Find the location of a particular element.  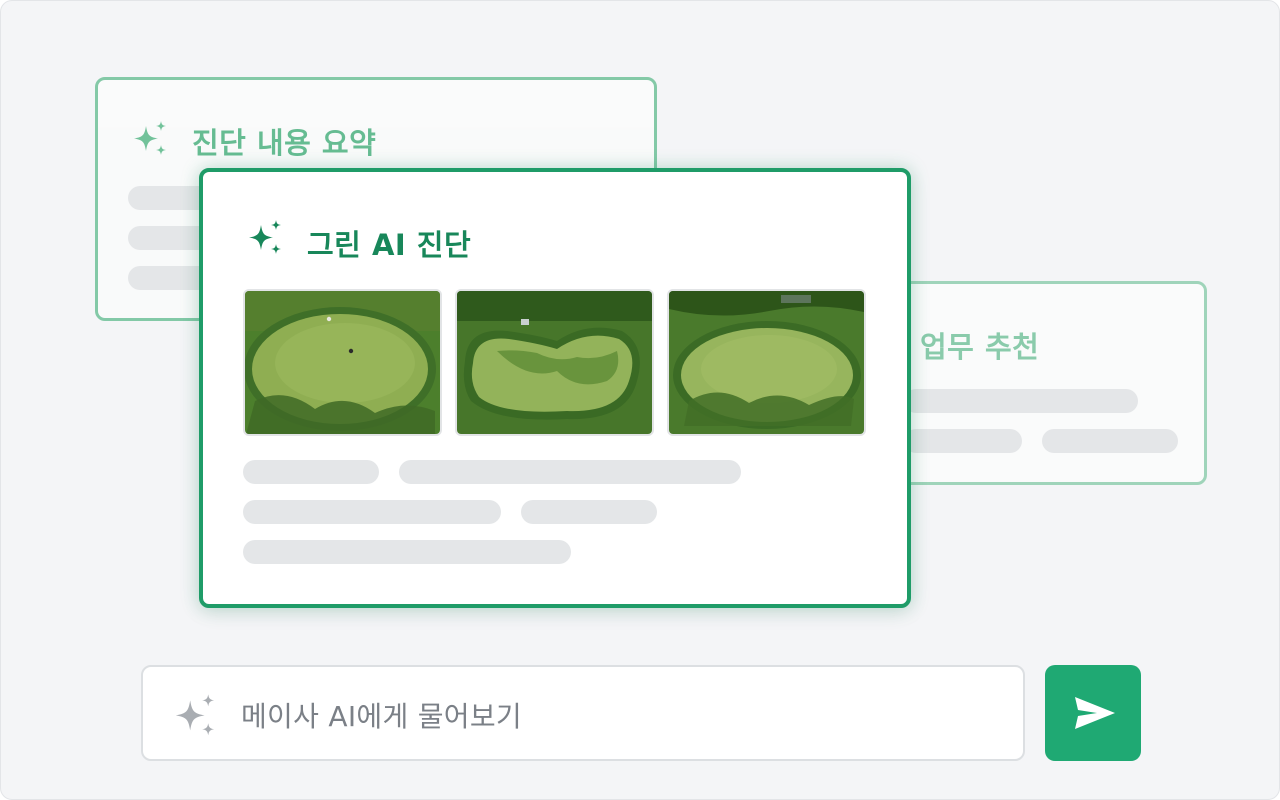

recommendation-card-title: 업무 추천 is located at coordinates (980, 347).